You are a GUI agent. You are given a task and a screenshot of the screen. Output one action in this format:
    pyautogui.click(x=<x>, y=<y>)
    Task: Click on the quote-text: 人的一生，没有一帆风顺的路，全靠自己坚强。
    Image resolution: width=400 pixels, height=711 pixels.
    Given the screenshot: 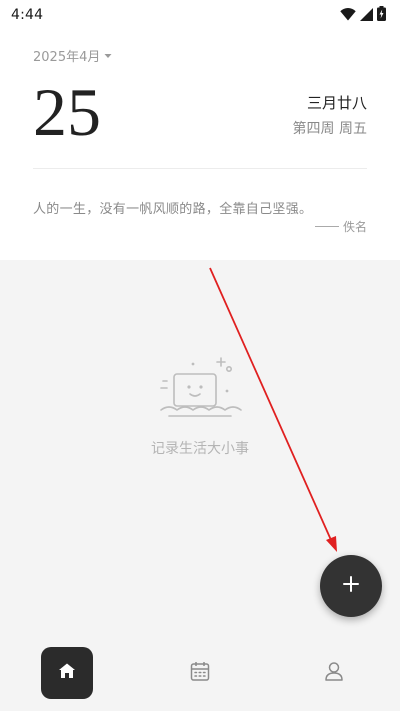 What is the action you would take?
    pyautogui.click(x=173, y=209)
    